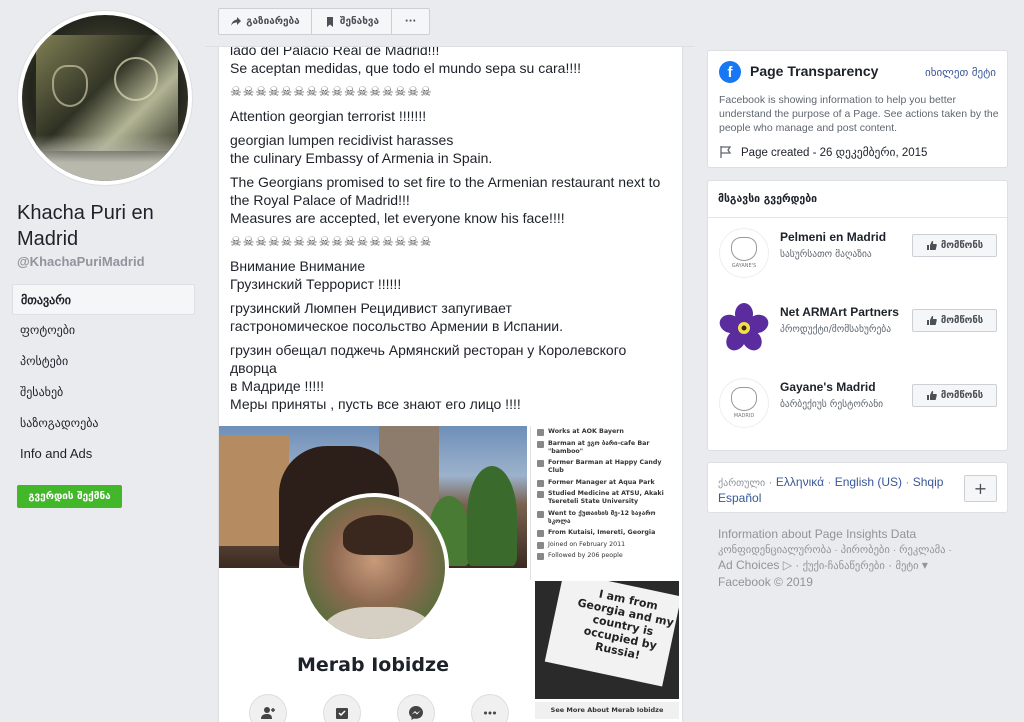  I want to click on nav-item-info-and-ads: Info and Ads, so click(103, 454).